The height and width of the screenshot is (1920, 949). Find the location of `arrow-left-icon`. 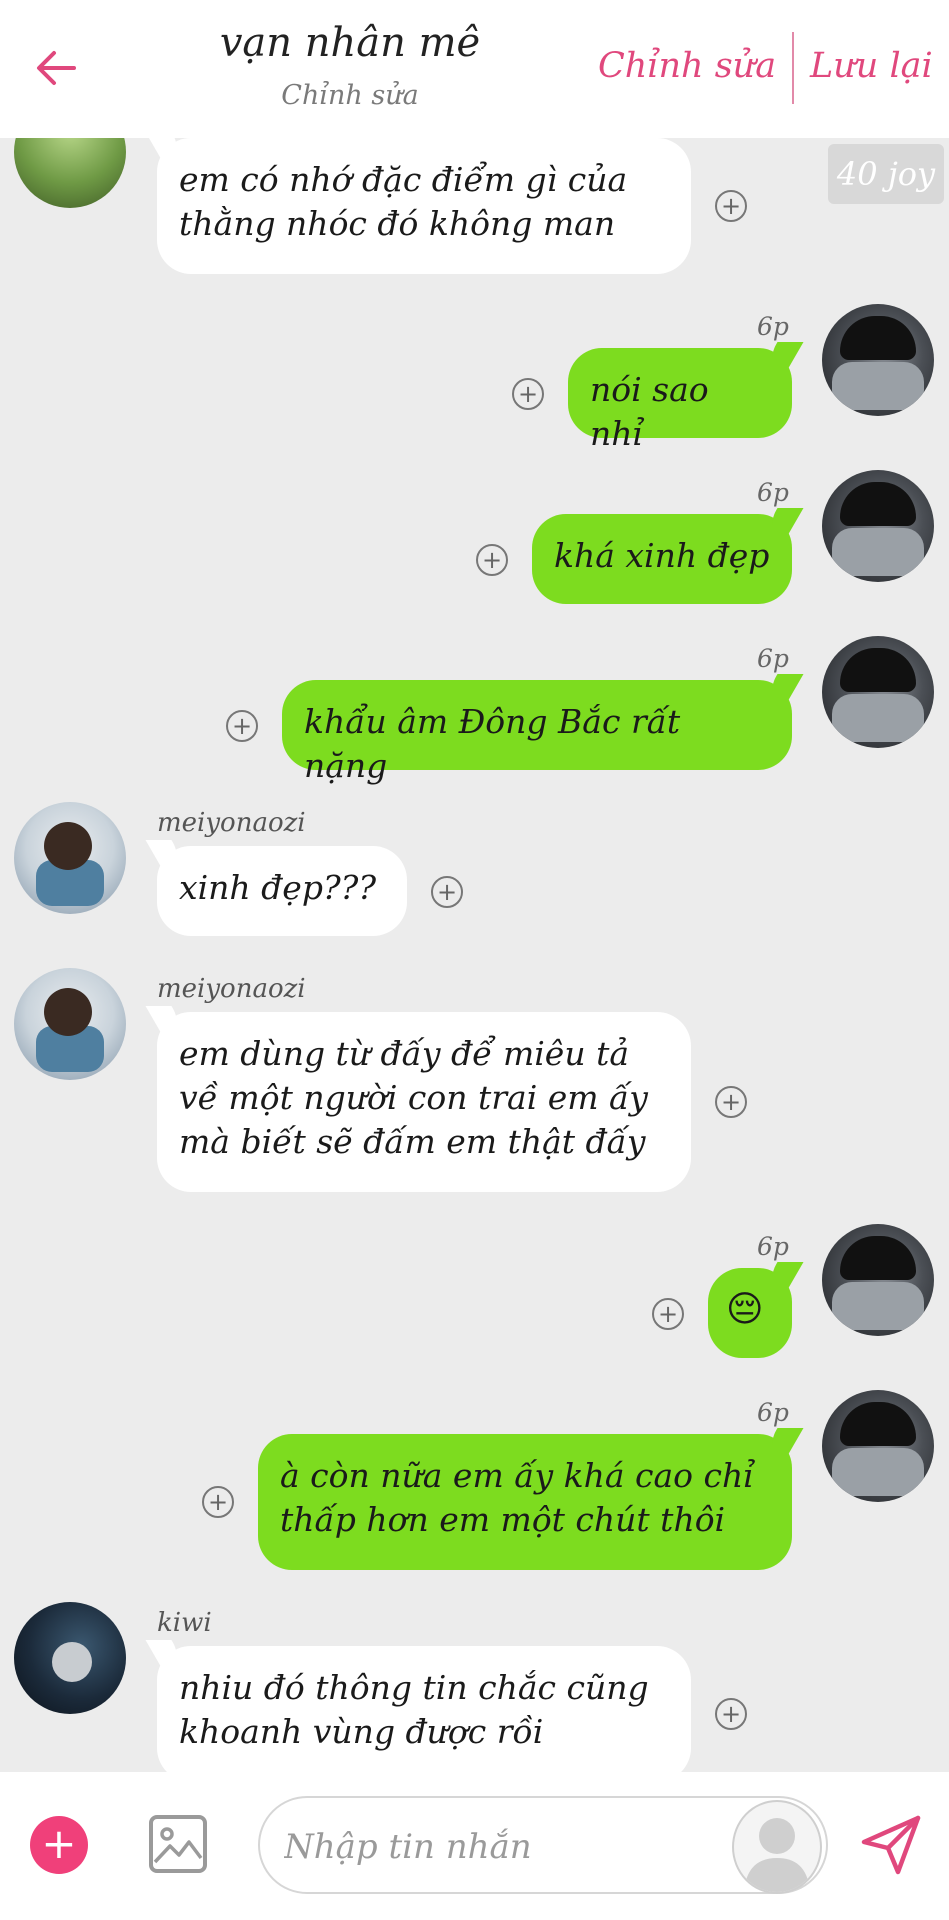

arrow-left-icon is located at coordinates (56, 68).